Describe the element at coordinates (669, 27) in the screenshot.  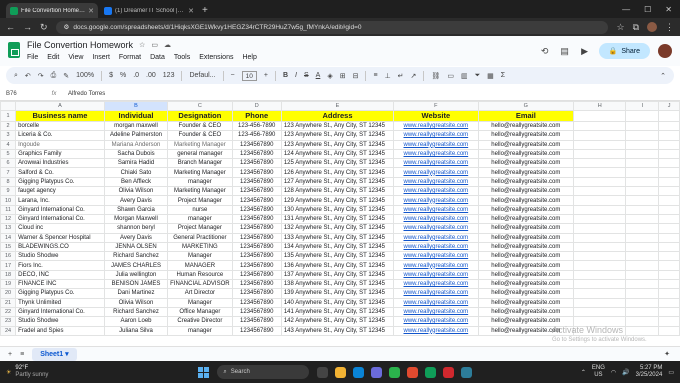
I see `browser-menu-icon: ⋮` at that location.